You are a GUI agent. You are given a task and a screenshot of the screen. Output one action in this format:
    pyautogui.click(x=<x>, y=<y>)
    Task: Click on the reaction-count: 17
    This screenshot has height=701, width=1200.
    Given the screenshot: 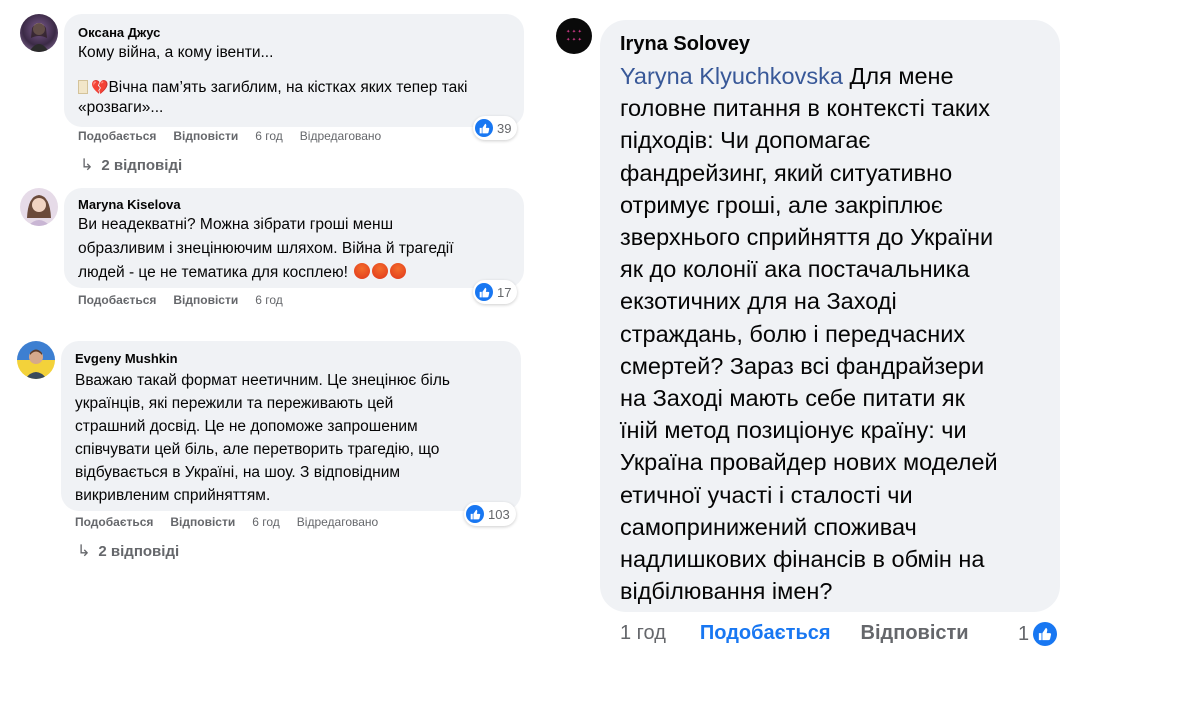 What is the action you would take?
    pyautogui.click(x=495, y=292)
    